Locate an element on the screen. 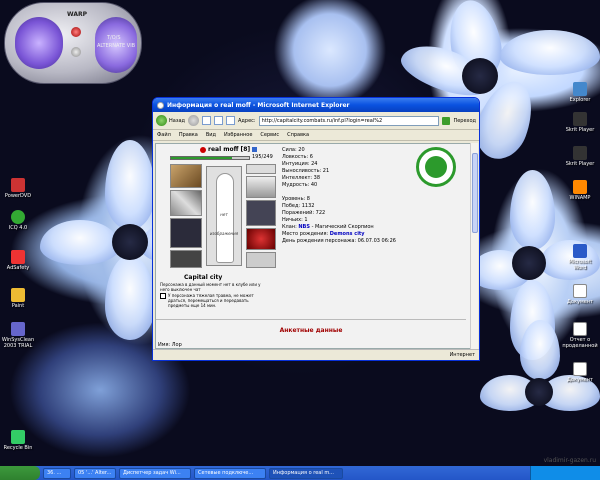 The image size is (600, 480). info-draws: Ничьих: 1 is located at coordinates (295, 220).